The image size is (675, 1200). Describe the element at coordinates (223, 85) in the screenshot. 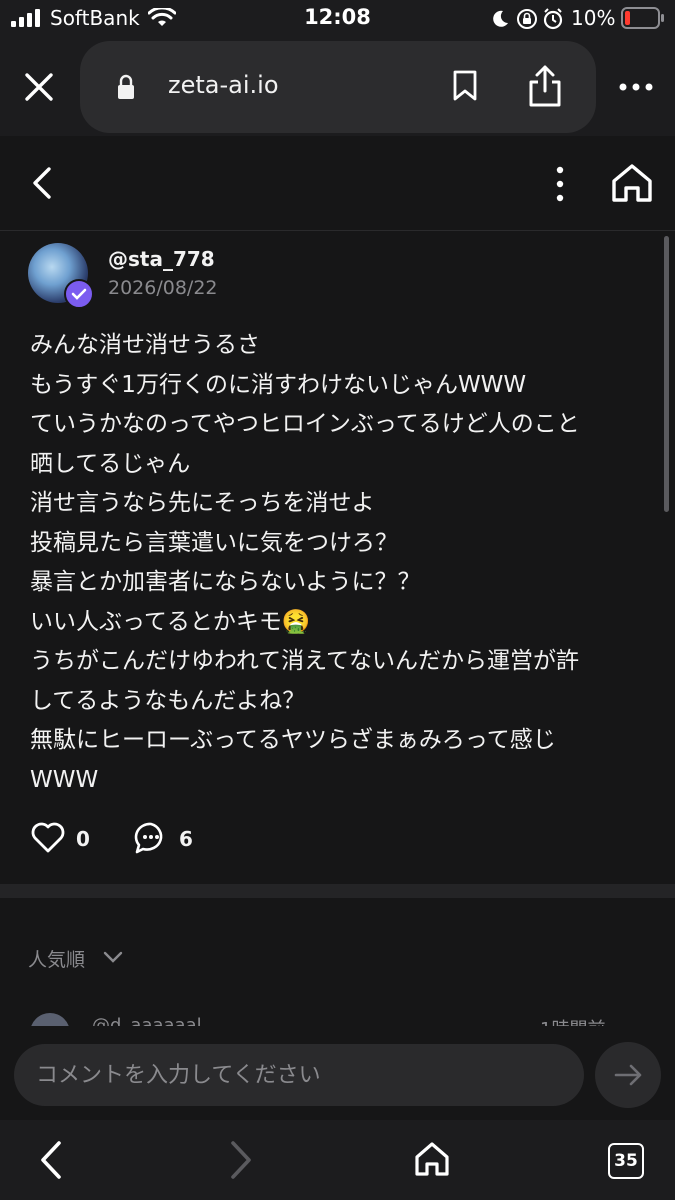

I see `url-text: zeta-ai.io` at that location.